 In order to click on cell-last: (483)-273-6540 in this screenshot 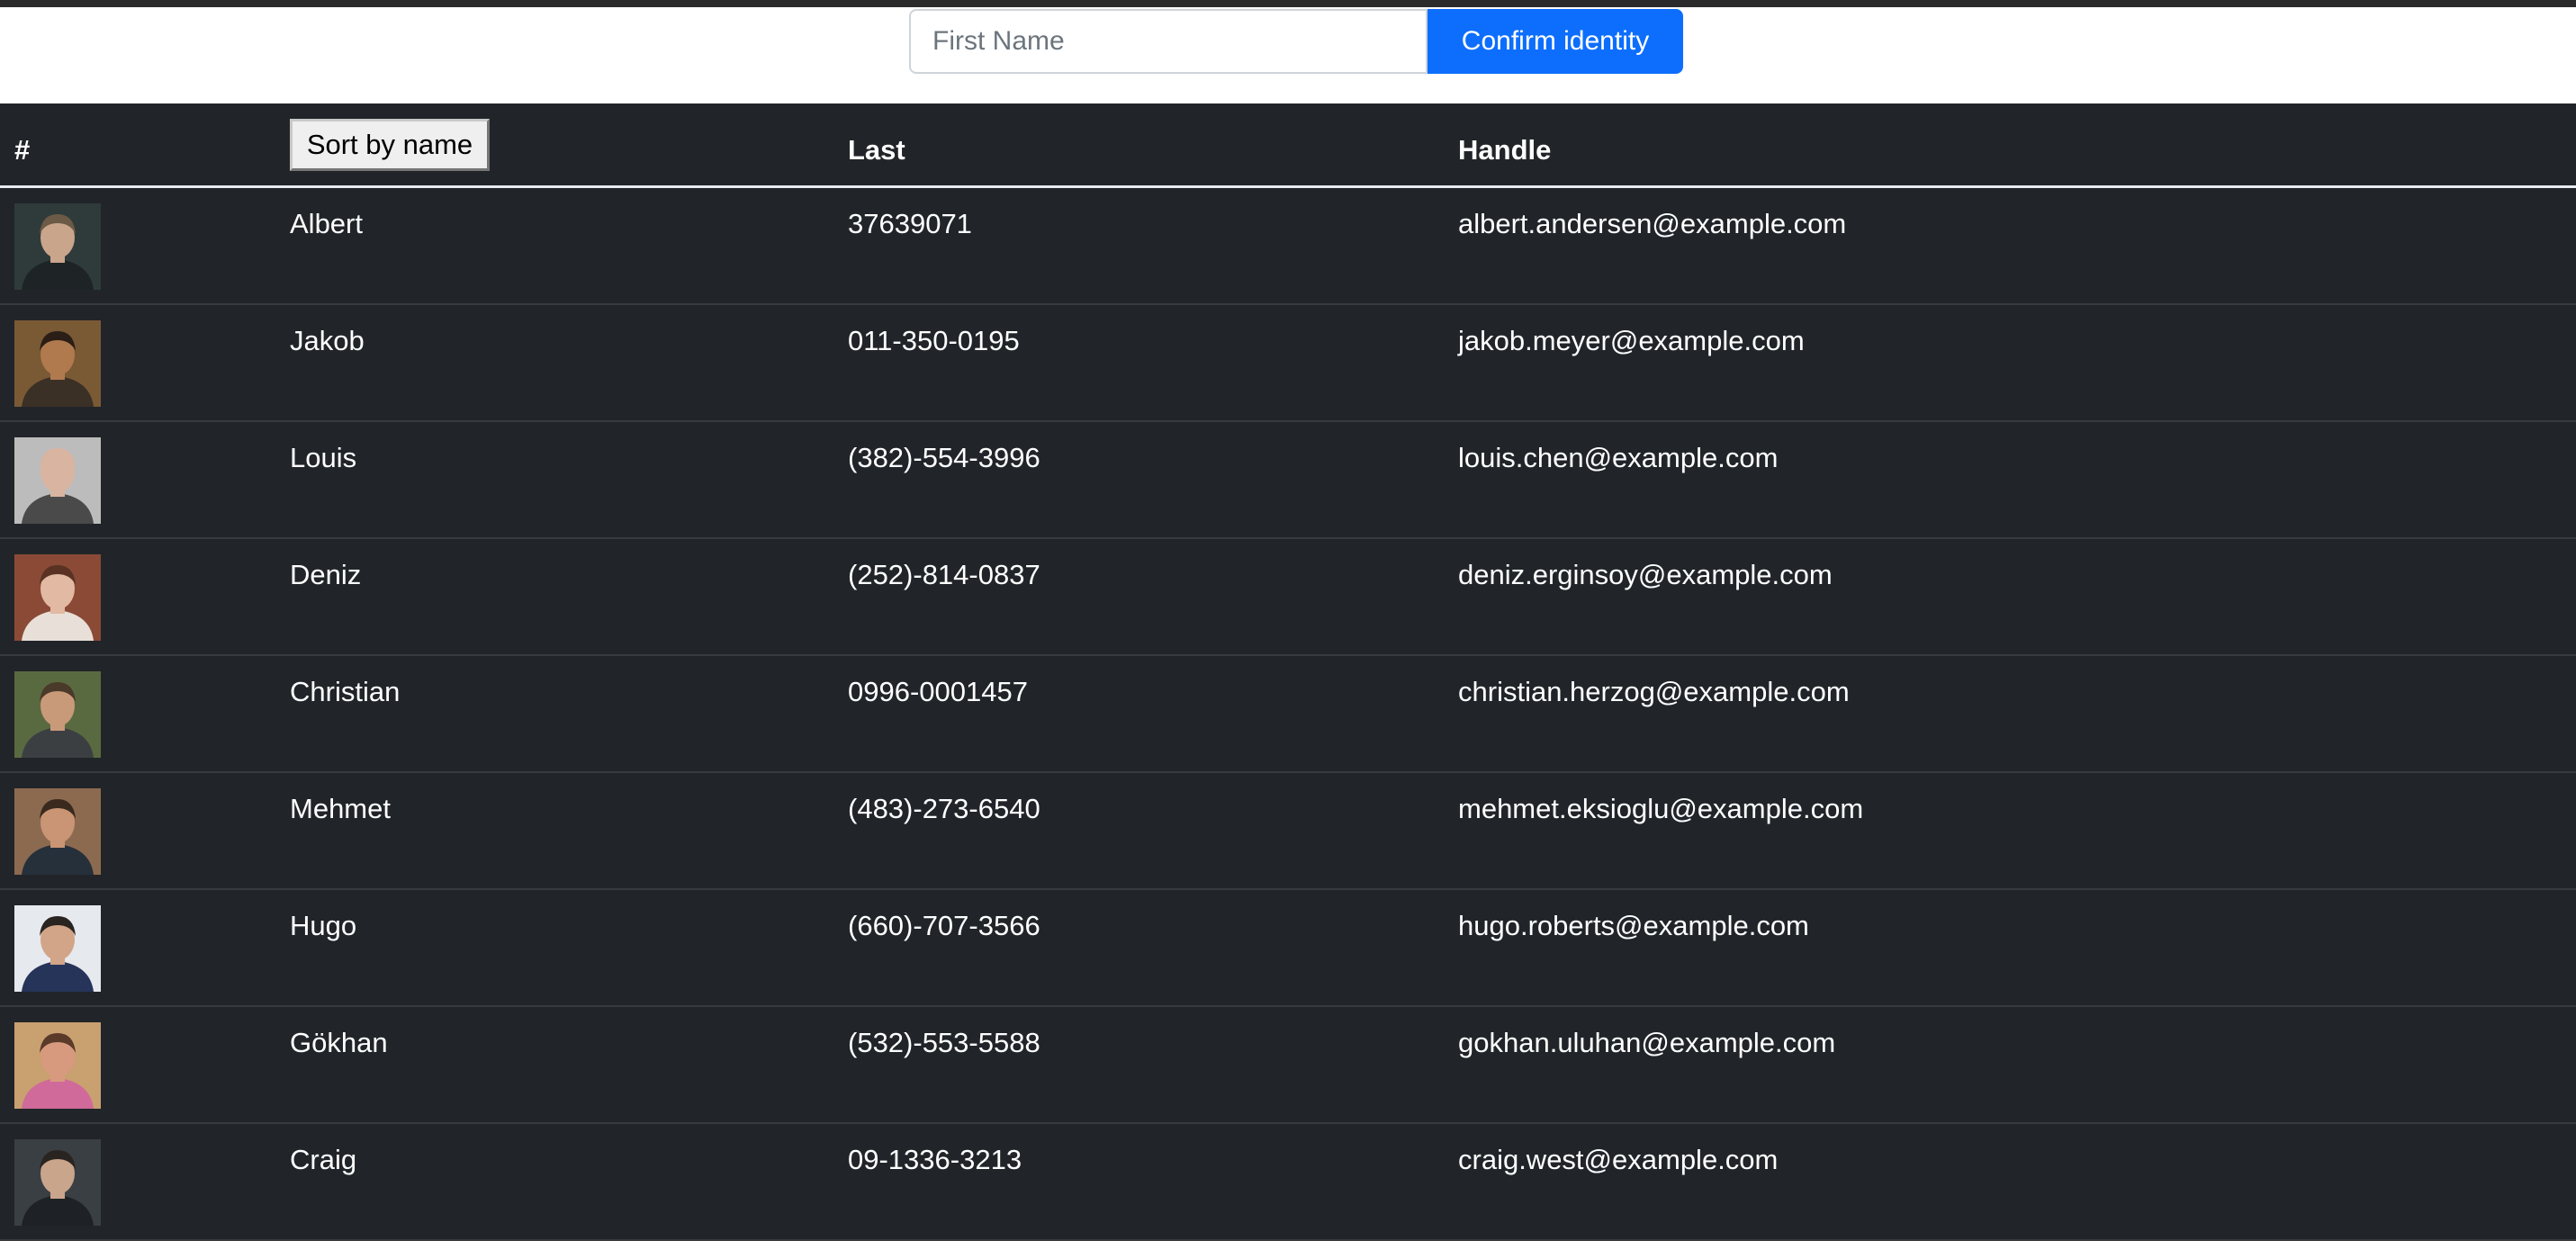, I will do `click(944, 808)`.